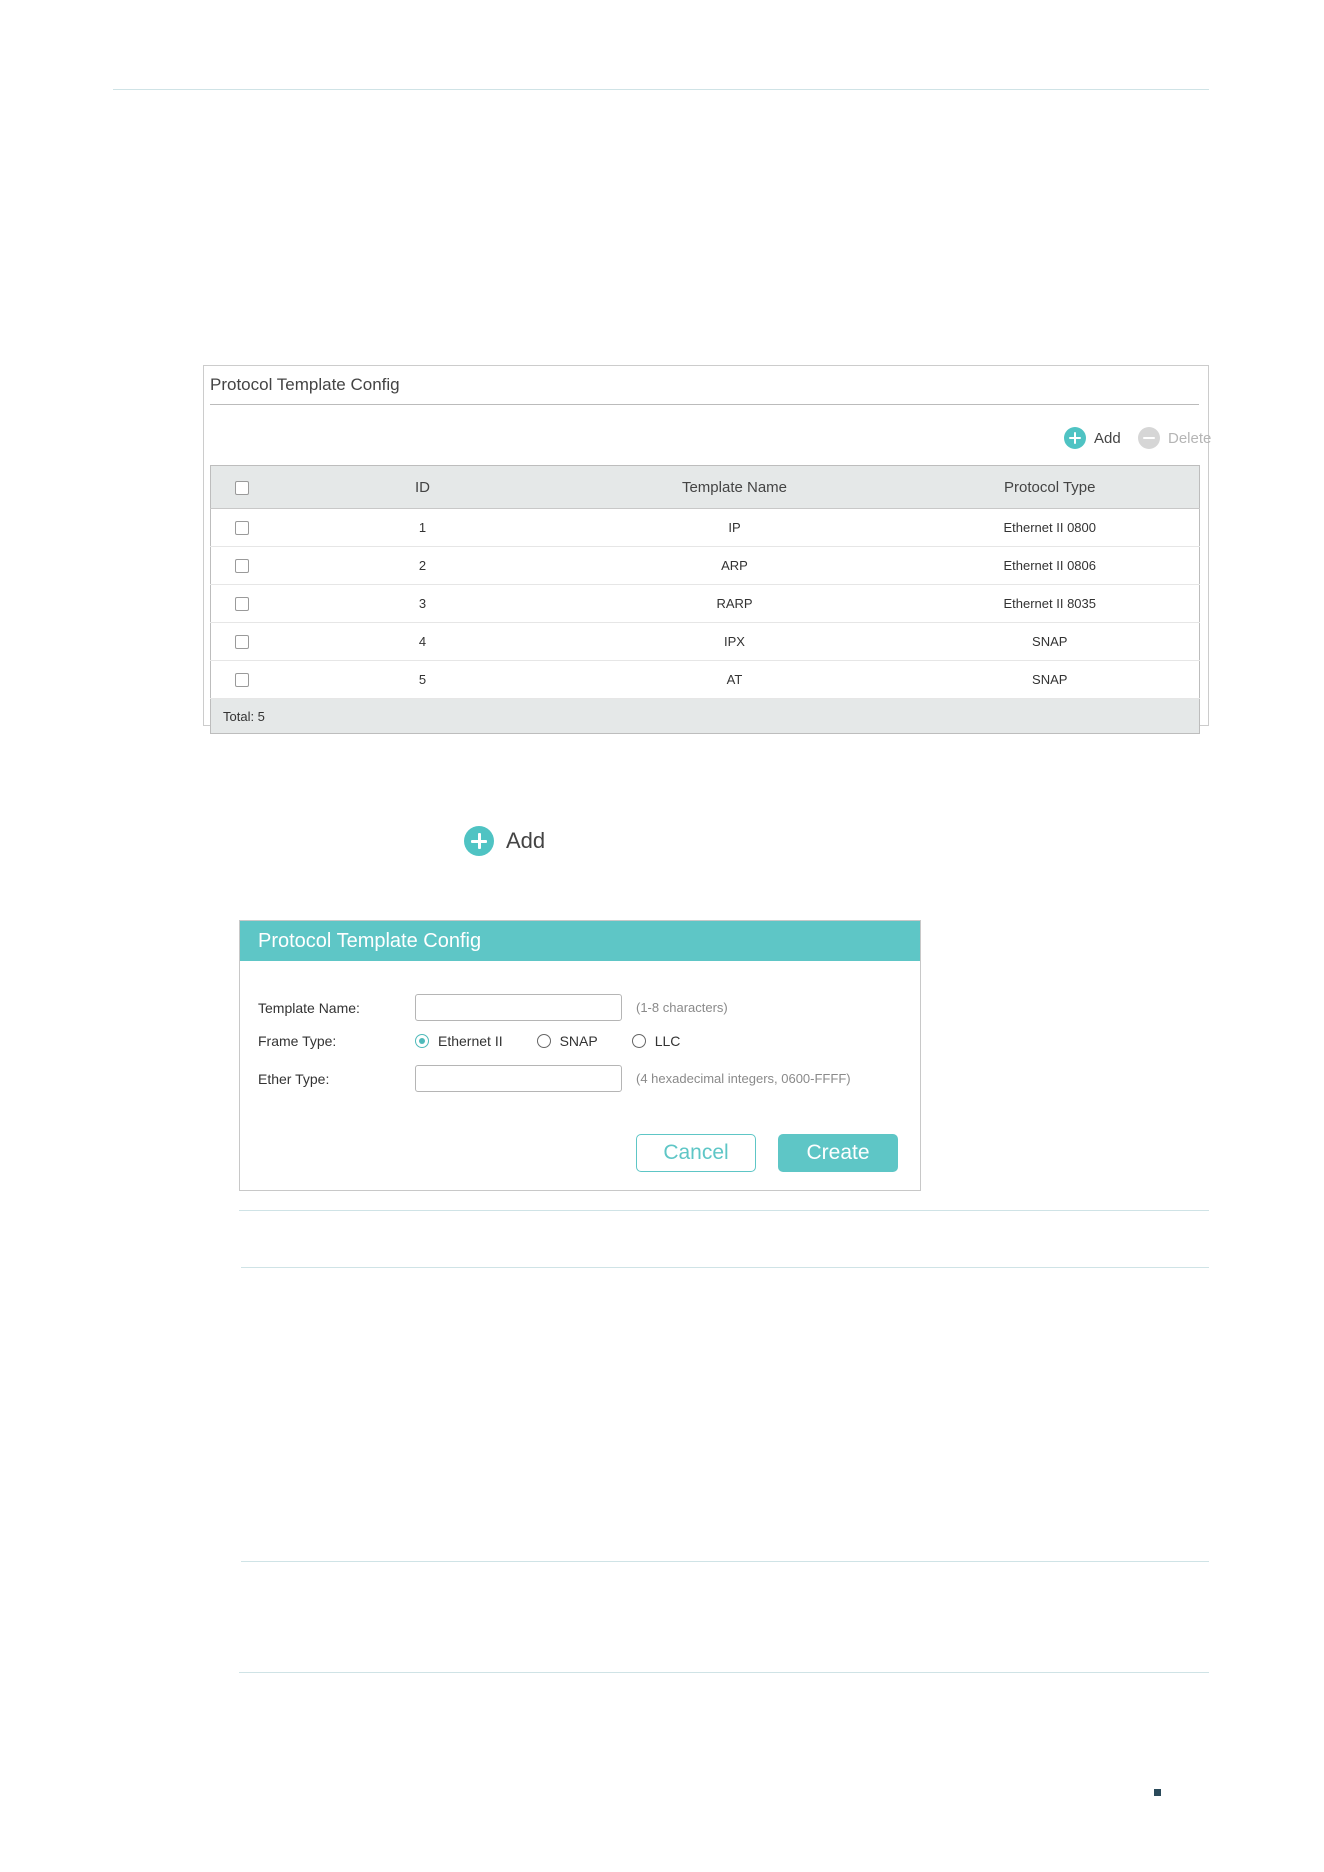 This screenshot has width=1324, height=1872. Describe the element at coordinates (734, 565) in the screenshot. I see `row-template-name: ARP` at that location.